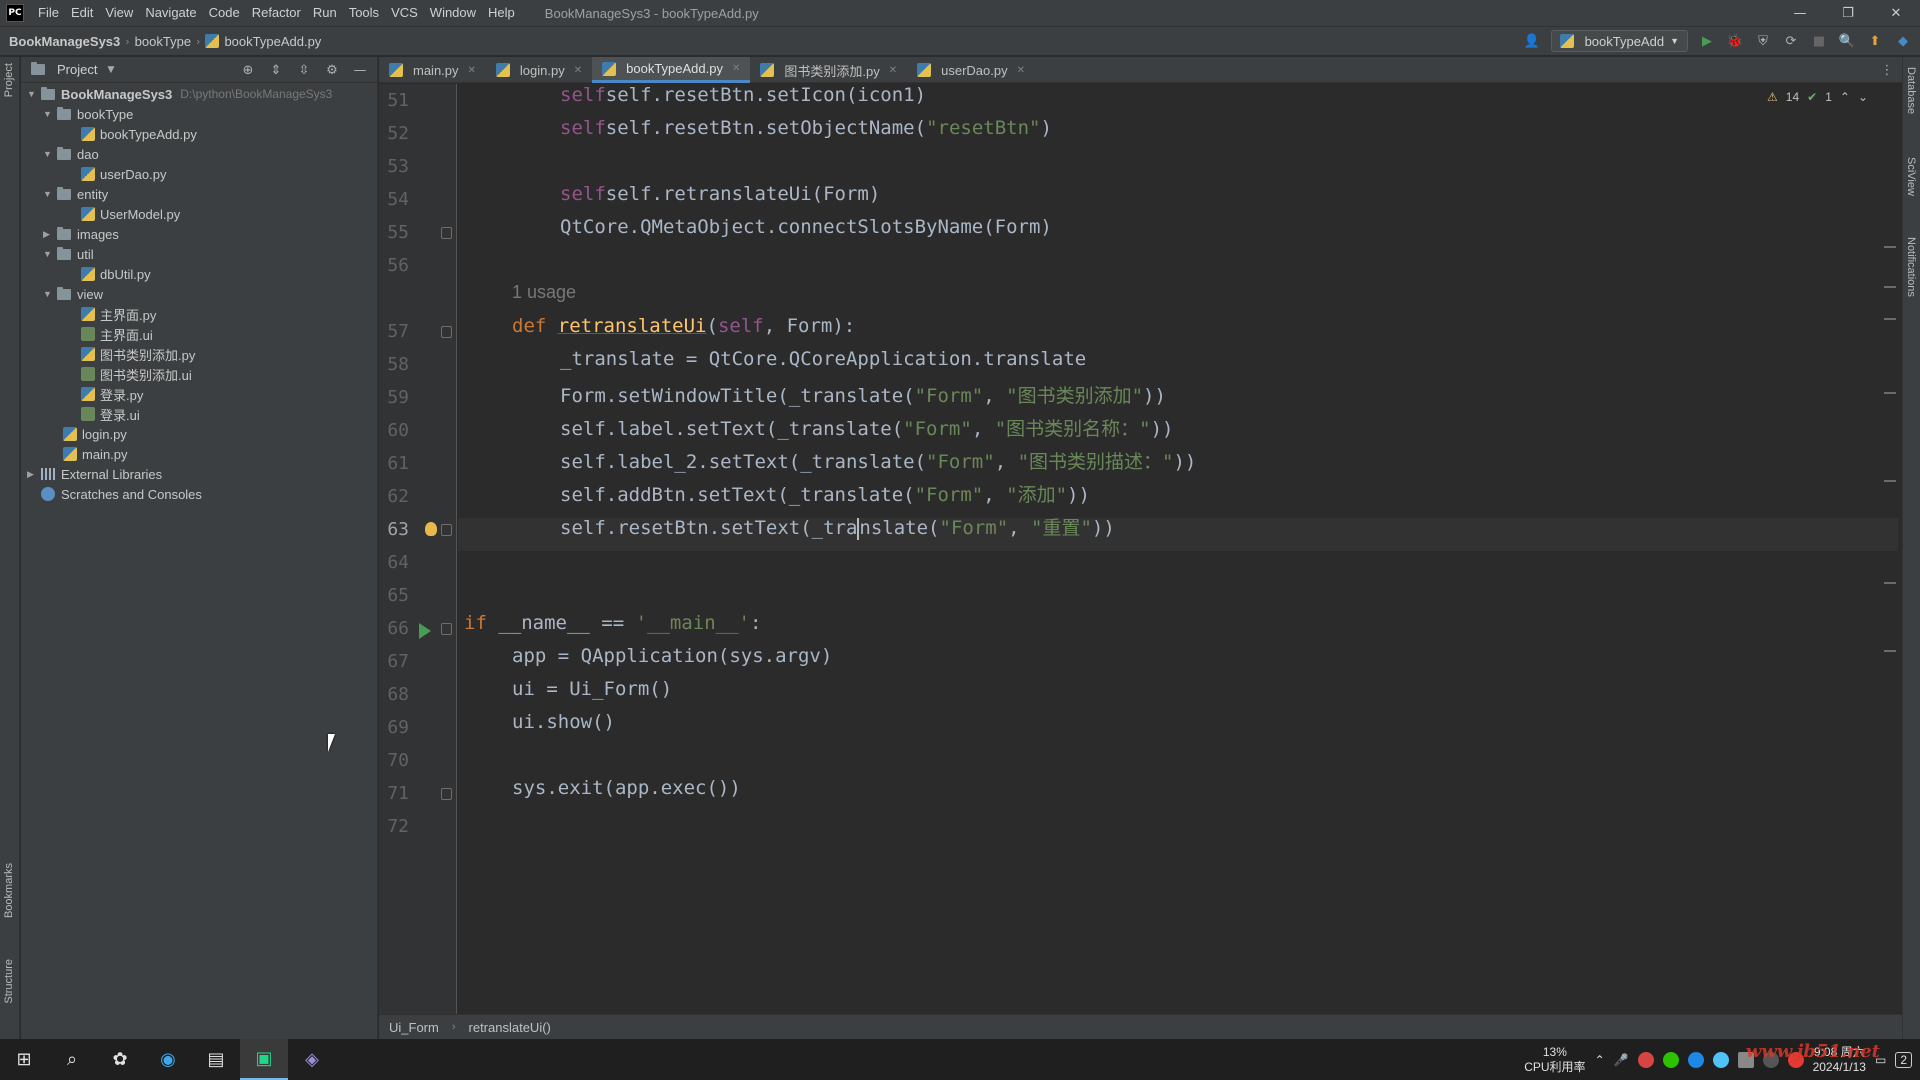 This screenshot has width=1920, height=1080. Describe the element at coordinates (404, 13) in the screenshot. I see `menu-vcs: VCS` at that location.